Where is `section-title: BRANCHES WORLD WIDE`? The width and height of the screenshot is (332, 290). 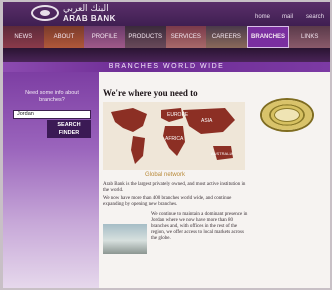 section-title: BRANCHES WORLD WIDE is located at coordinates (166, 66).